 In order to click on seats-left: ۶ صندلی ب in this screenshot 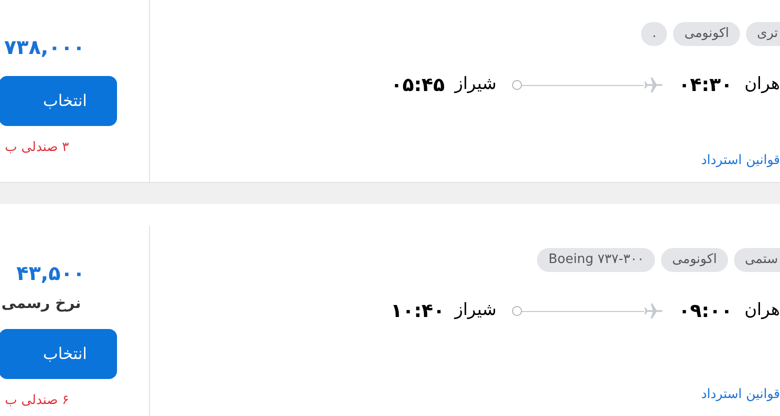, I will do `click(36, 401)`.